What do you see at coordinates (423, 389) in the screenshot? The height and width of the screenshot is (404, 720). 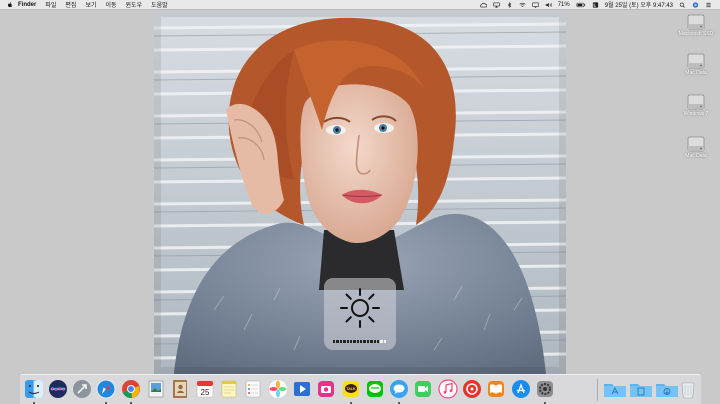 I see `facetime-icon` at bounding box center [423, 389].